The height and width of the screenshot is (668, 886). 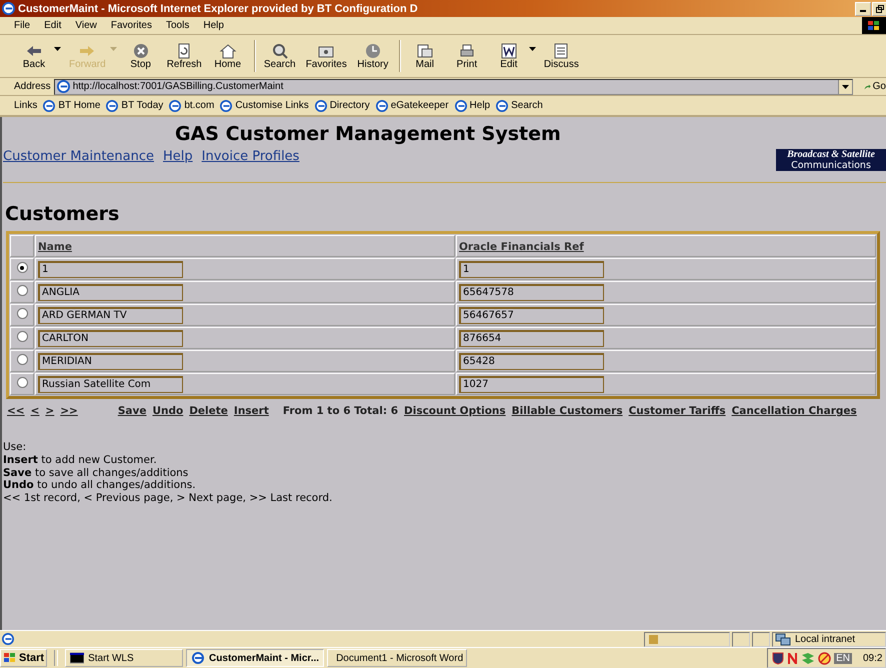 I want to click on name-field: ANGLIA, so click(x=110, y=292).